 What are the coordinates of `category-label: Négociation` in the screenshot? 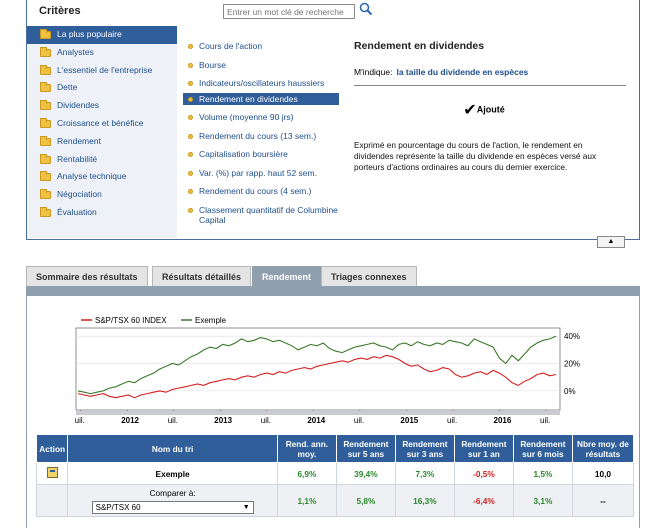 It's located at (79, 194).